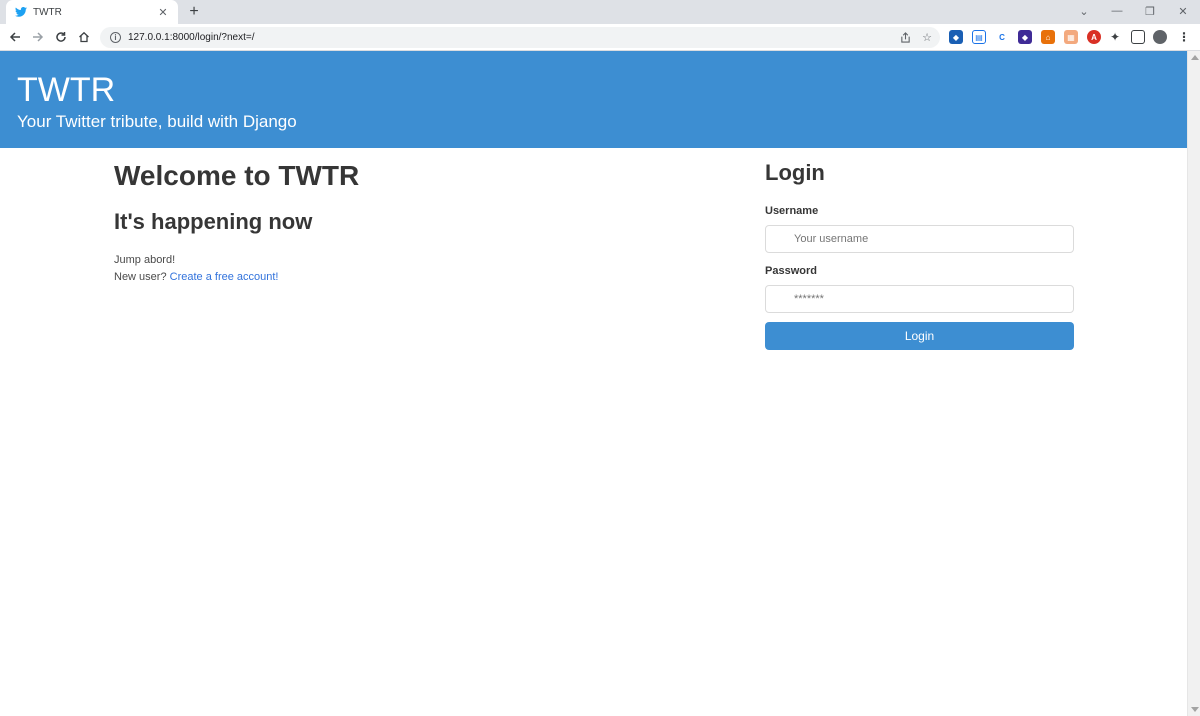 Image resolution: width=1200 pixels, height=716 pixels. What do you see at coordinates (1094, 37) in the screenshot?
I see `adblock-icon: A` at bounding box center [1094, 37].